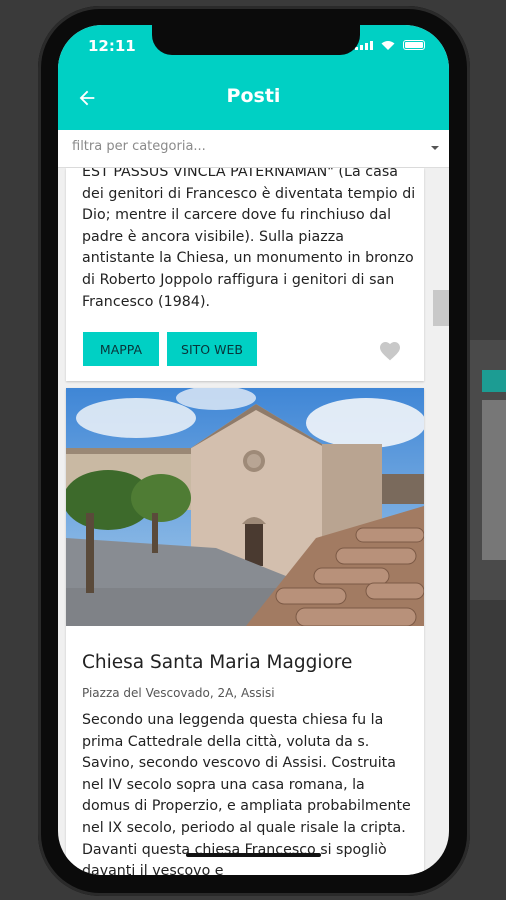  What do you see at coordinates (435, 148) in the screenshot?
I see `dropdown-caret-icon` at bounding box center [435, 148].